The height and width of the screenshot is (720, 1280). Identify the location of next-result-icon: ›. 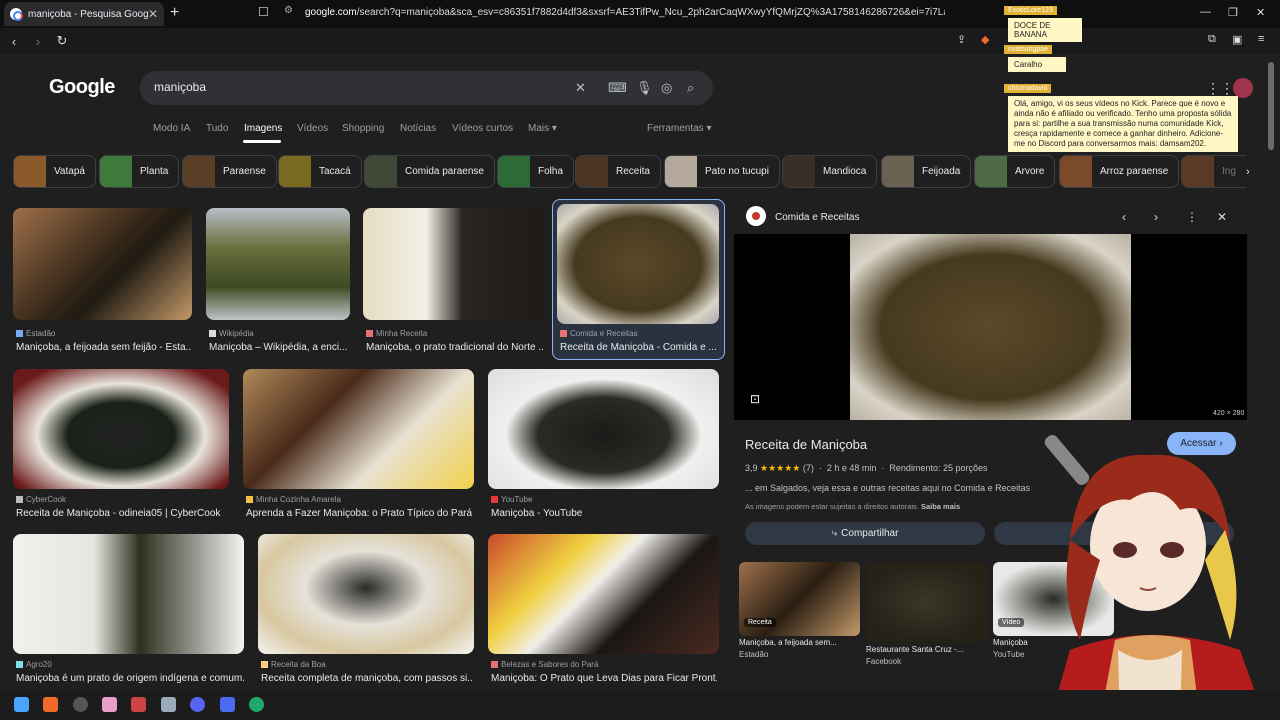
(1156, 217).